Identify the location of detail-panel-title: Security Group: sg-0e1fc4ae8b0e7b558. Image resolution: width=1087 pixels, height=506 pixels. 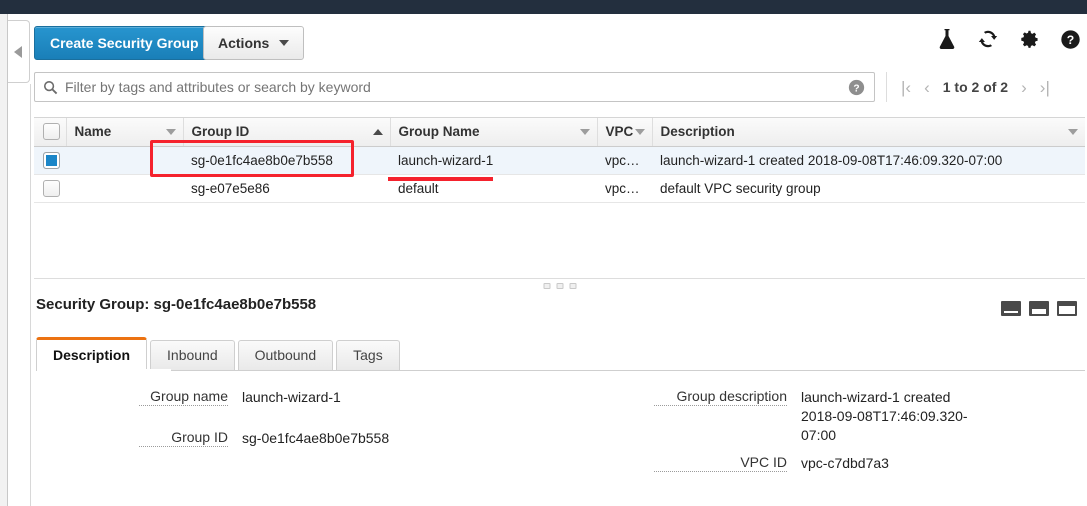
(176, 304).